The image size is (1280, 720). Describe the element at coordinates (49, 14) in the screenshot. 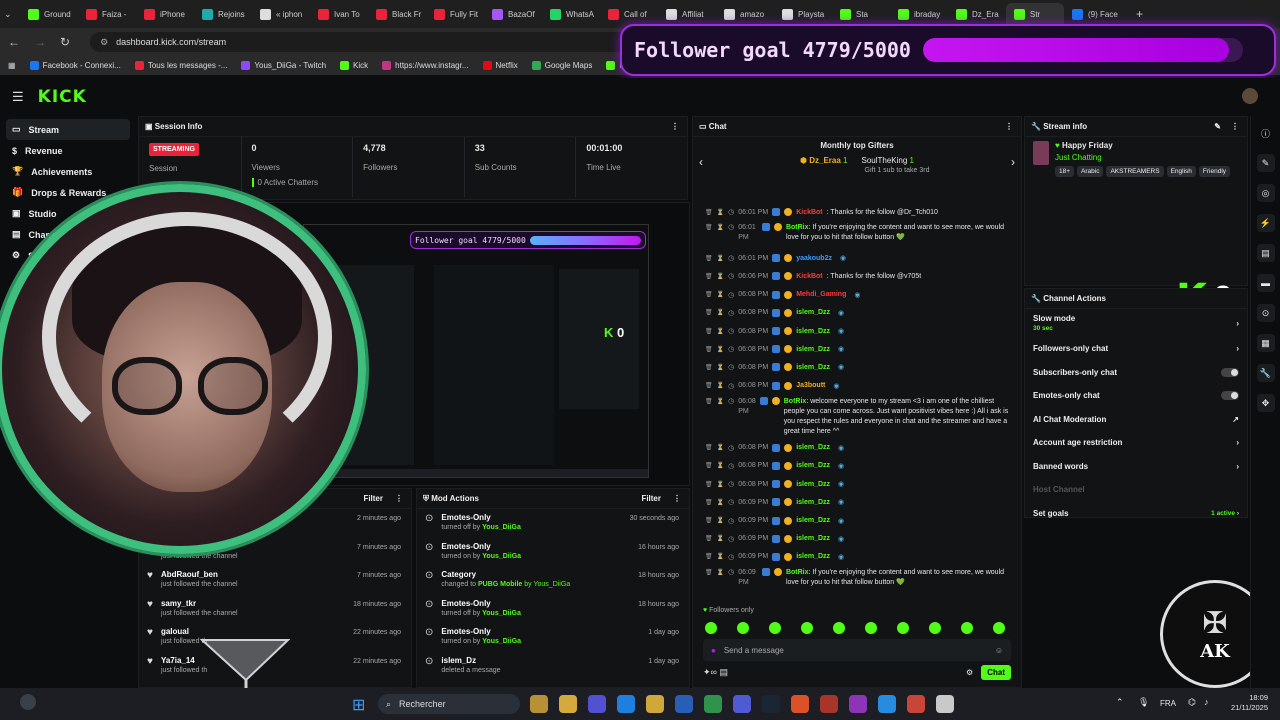

I see `tab-0: Ground` at that location.